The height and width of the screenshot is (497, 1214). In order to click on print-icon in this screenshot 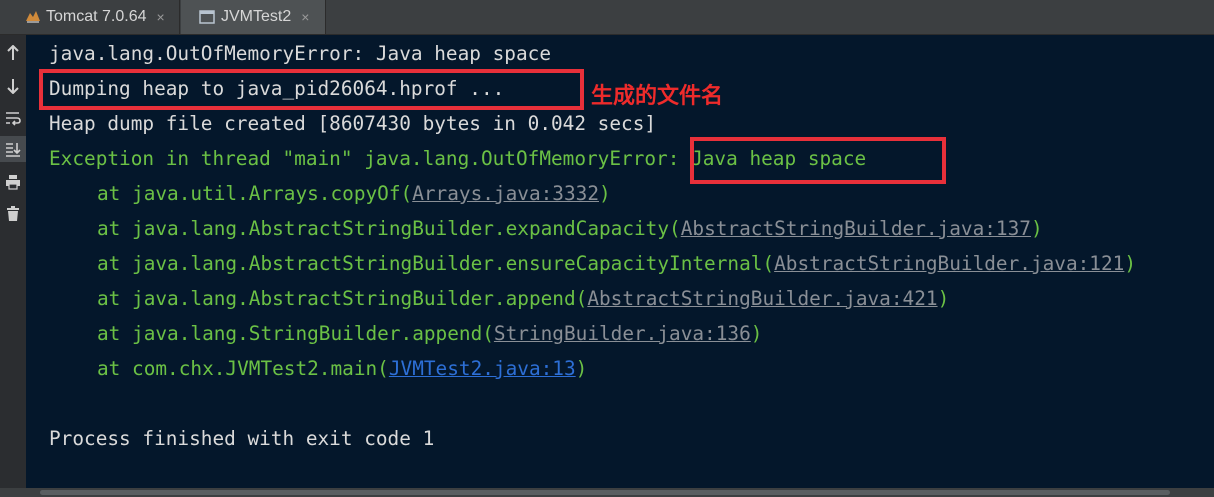, I will do `click(13, 182)`.